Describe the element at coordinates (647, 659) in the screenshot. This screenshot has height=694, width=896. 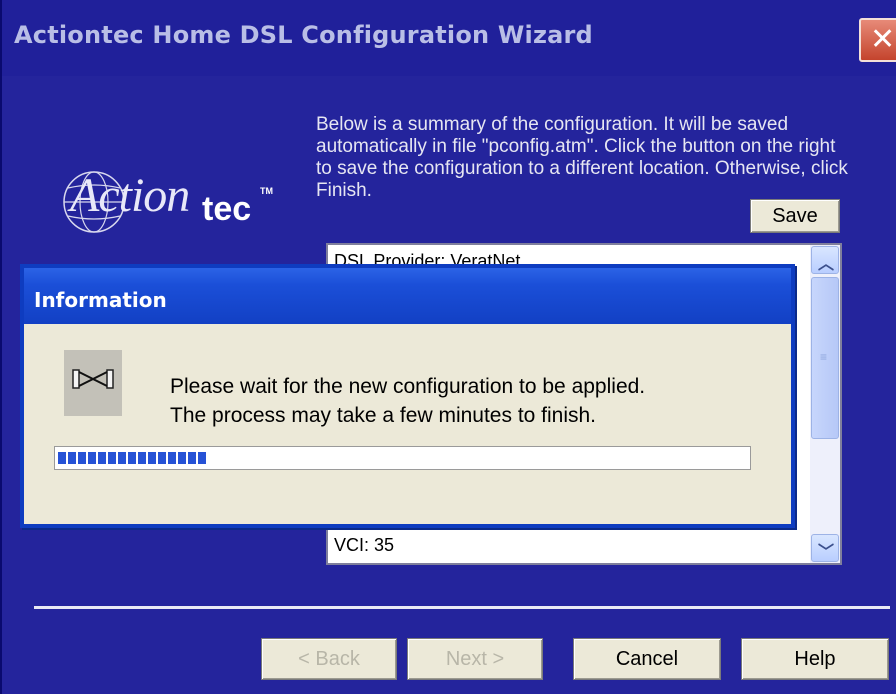
I see `cancel-button: Cancel` at that location.